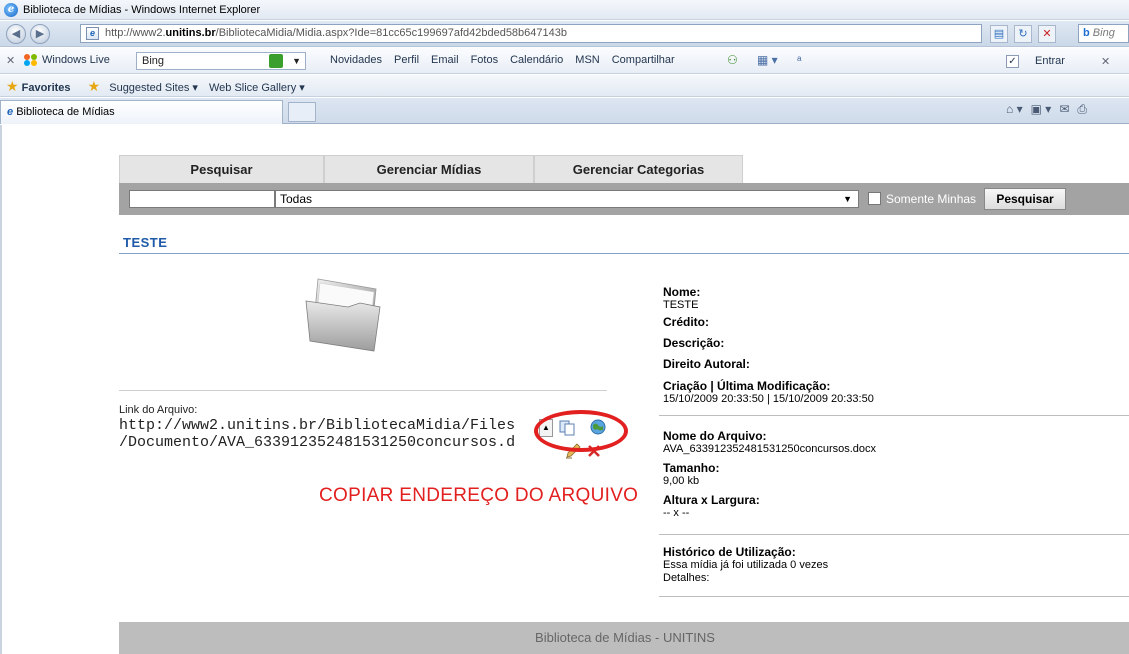 The height and width of the screenshot is (654, 1129). What do you see at coordinates (1082, 109) in the screenshot?
I see `print-icon: ⎙` at bounding box center [1082, 109].